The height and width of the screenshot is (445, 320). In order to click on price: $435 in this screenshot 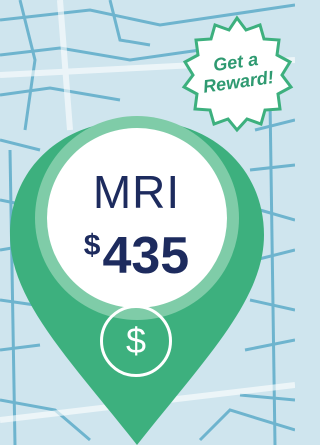, I will do `click(136, 251)`.